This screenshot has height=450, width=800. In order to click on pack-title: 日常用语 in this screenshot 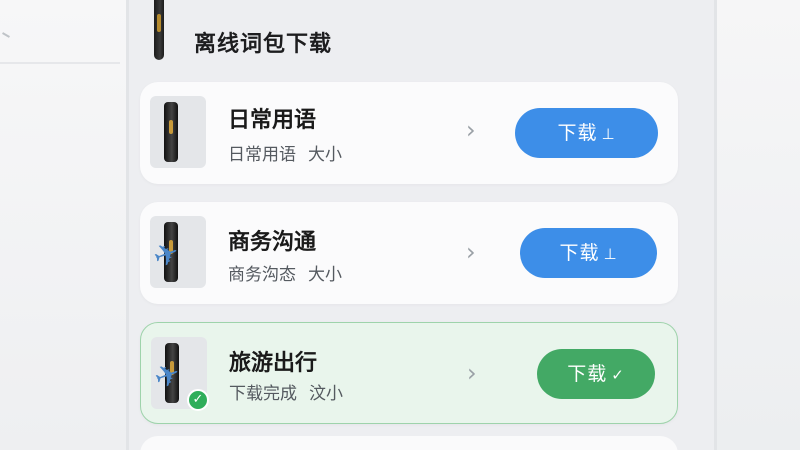, I will do `click(272, 120)`.